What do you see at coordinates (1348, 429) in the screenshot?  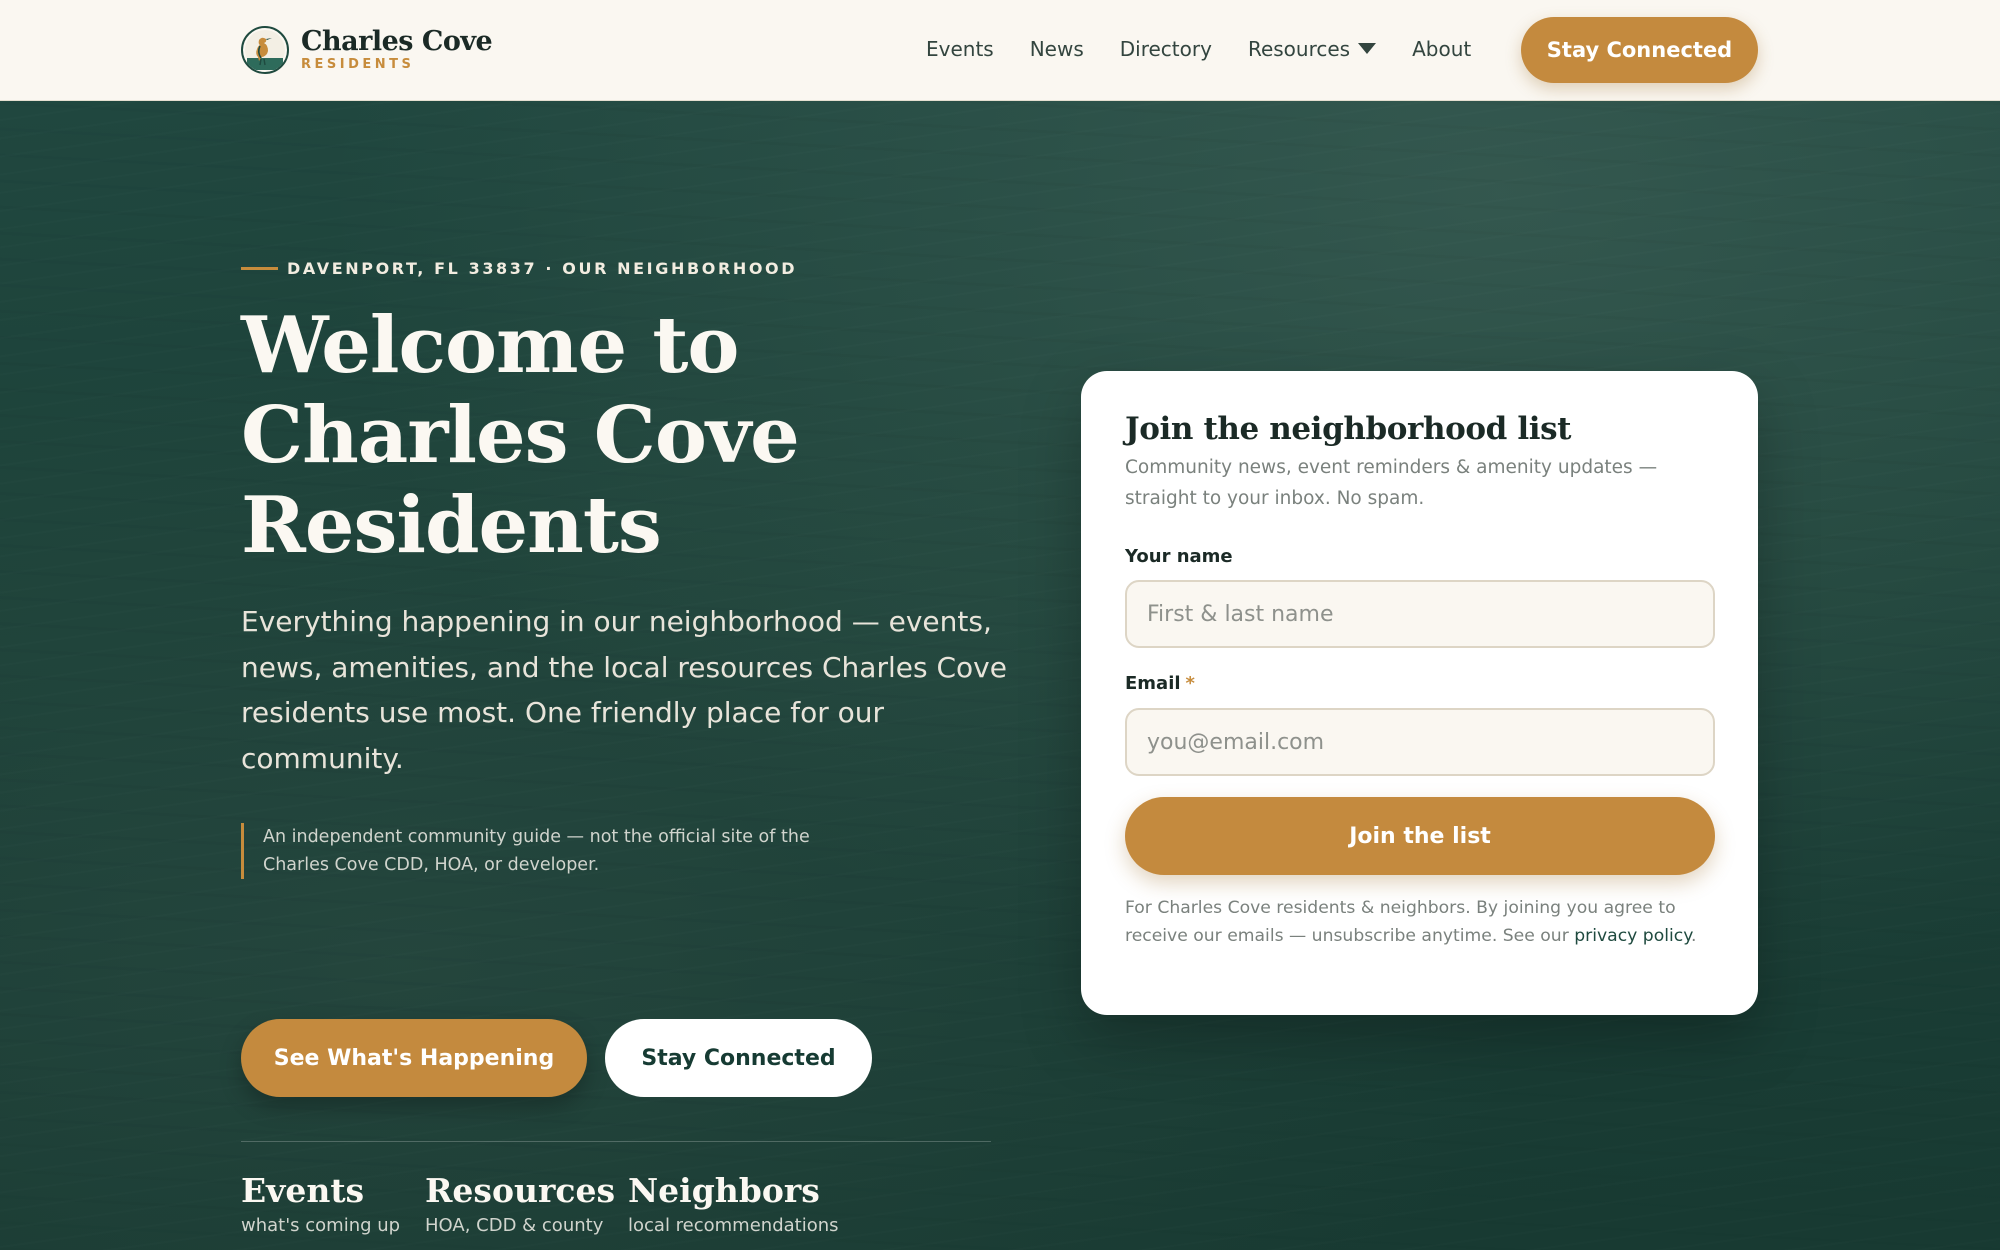 I see `signup-title: Join the neighborhood list` at bounding box center [1348, 429].